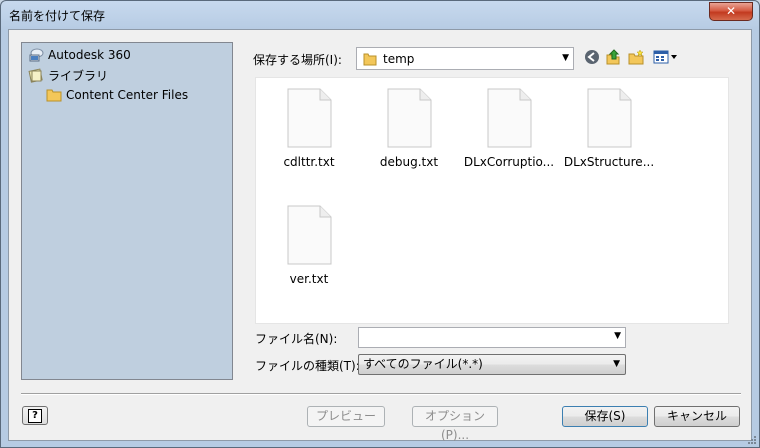  Describe the element at coordinates (297, 60) in the screenshot. I see `save-in-label: 保存する場所(I):` at that location.